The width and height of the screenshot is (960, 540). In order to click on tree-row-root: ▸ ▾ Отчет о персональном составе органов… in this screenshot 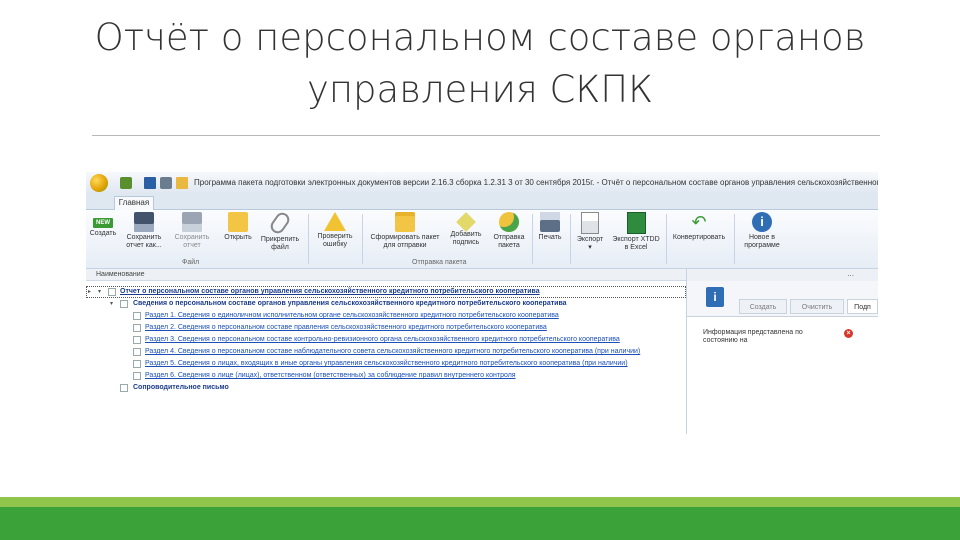, I will do `click(386, 292)`.